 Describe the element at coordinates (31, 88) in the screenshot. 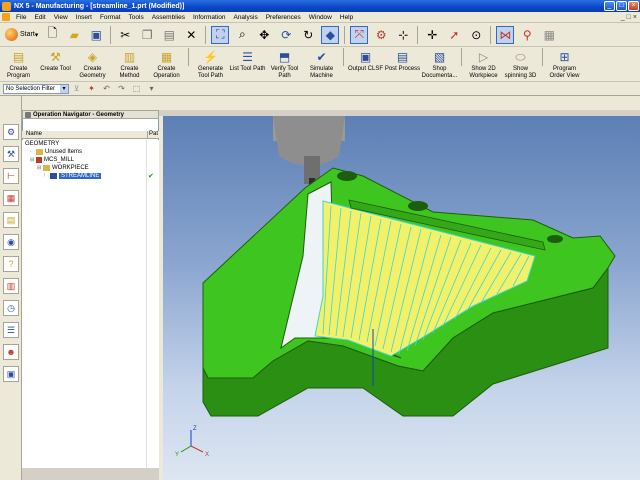

I see `selection-filter-value: No Selection Filter` at that location.